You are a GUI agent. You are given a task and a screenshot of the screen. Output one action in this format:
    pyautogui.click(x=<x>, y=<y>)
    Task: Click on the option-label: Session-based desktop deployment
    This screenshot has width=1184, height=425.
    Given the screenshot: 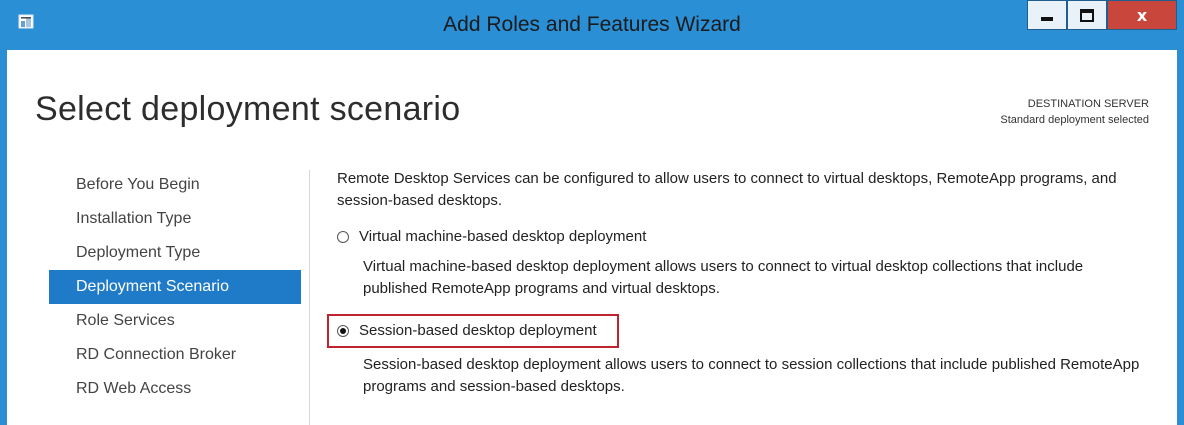 What is the action you would take?
    pyautogui.click(x=478, y=331)
    